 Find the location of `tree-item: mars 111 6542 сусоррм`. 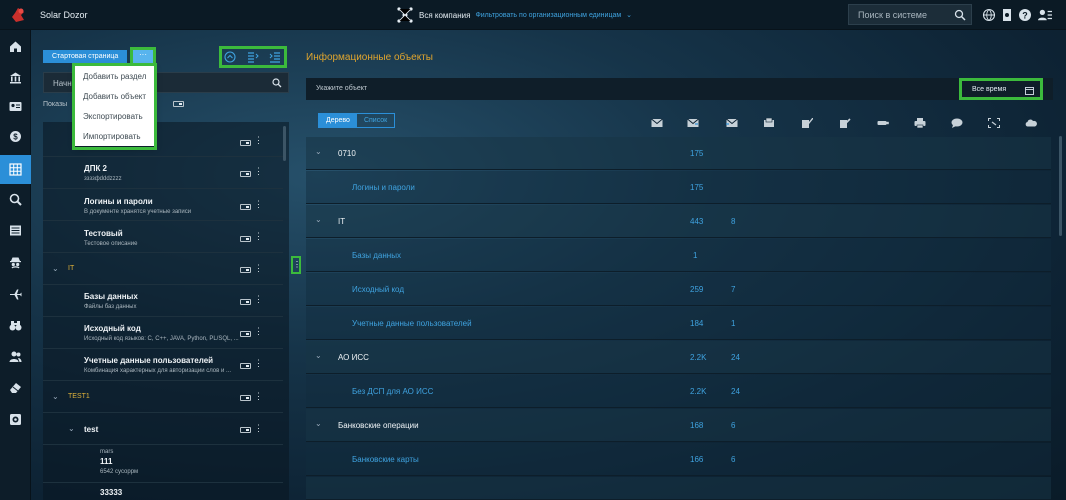

tree-item: mars 111 6542 сусоррм is located at coordinates (163, 464).